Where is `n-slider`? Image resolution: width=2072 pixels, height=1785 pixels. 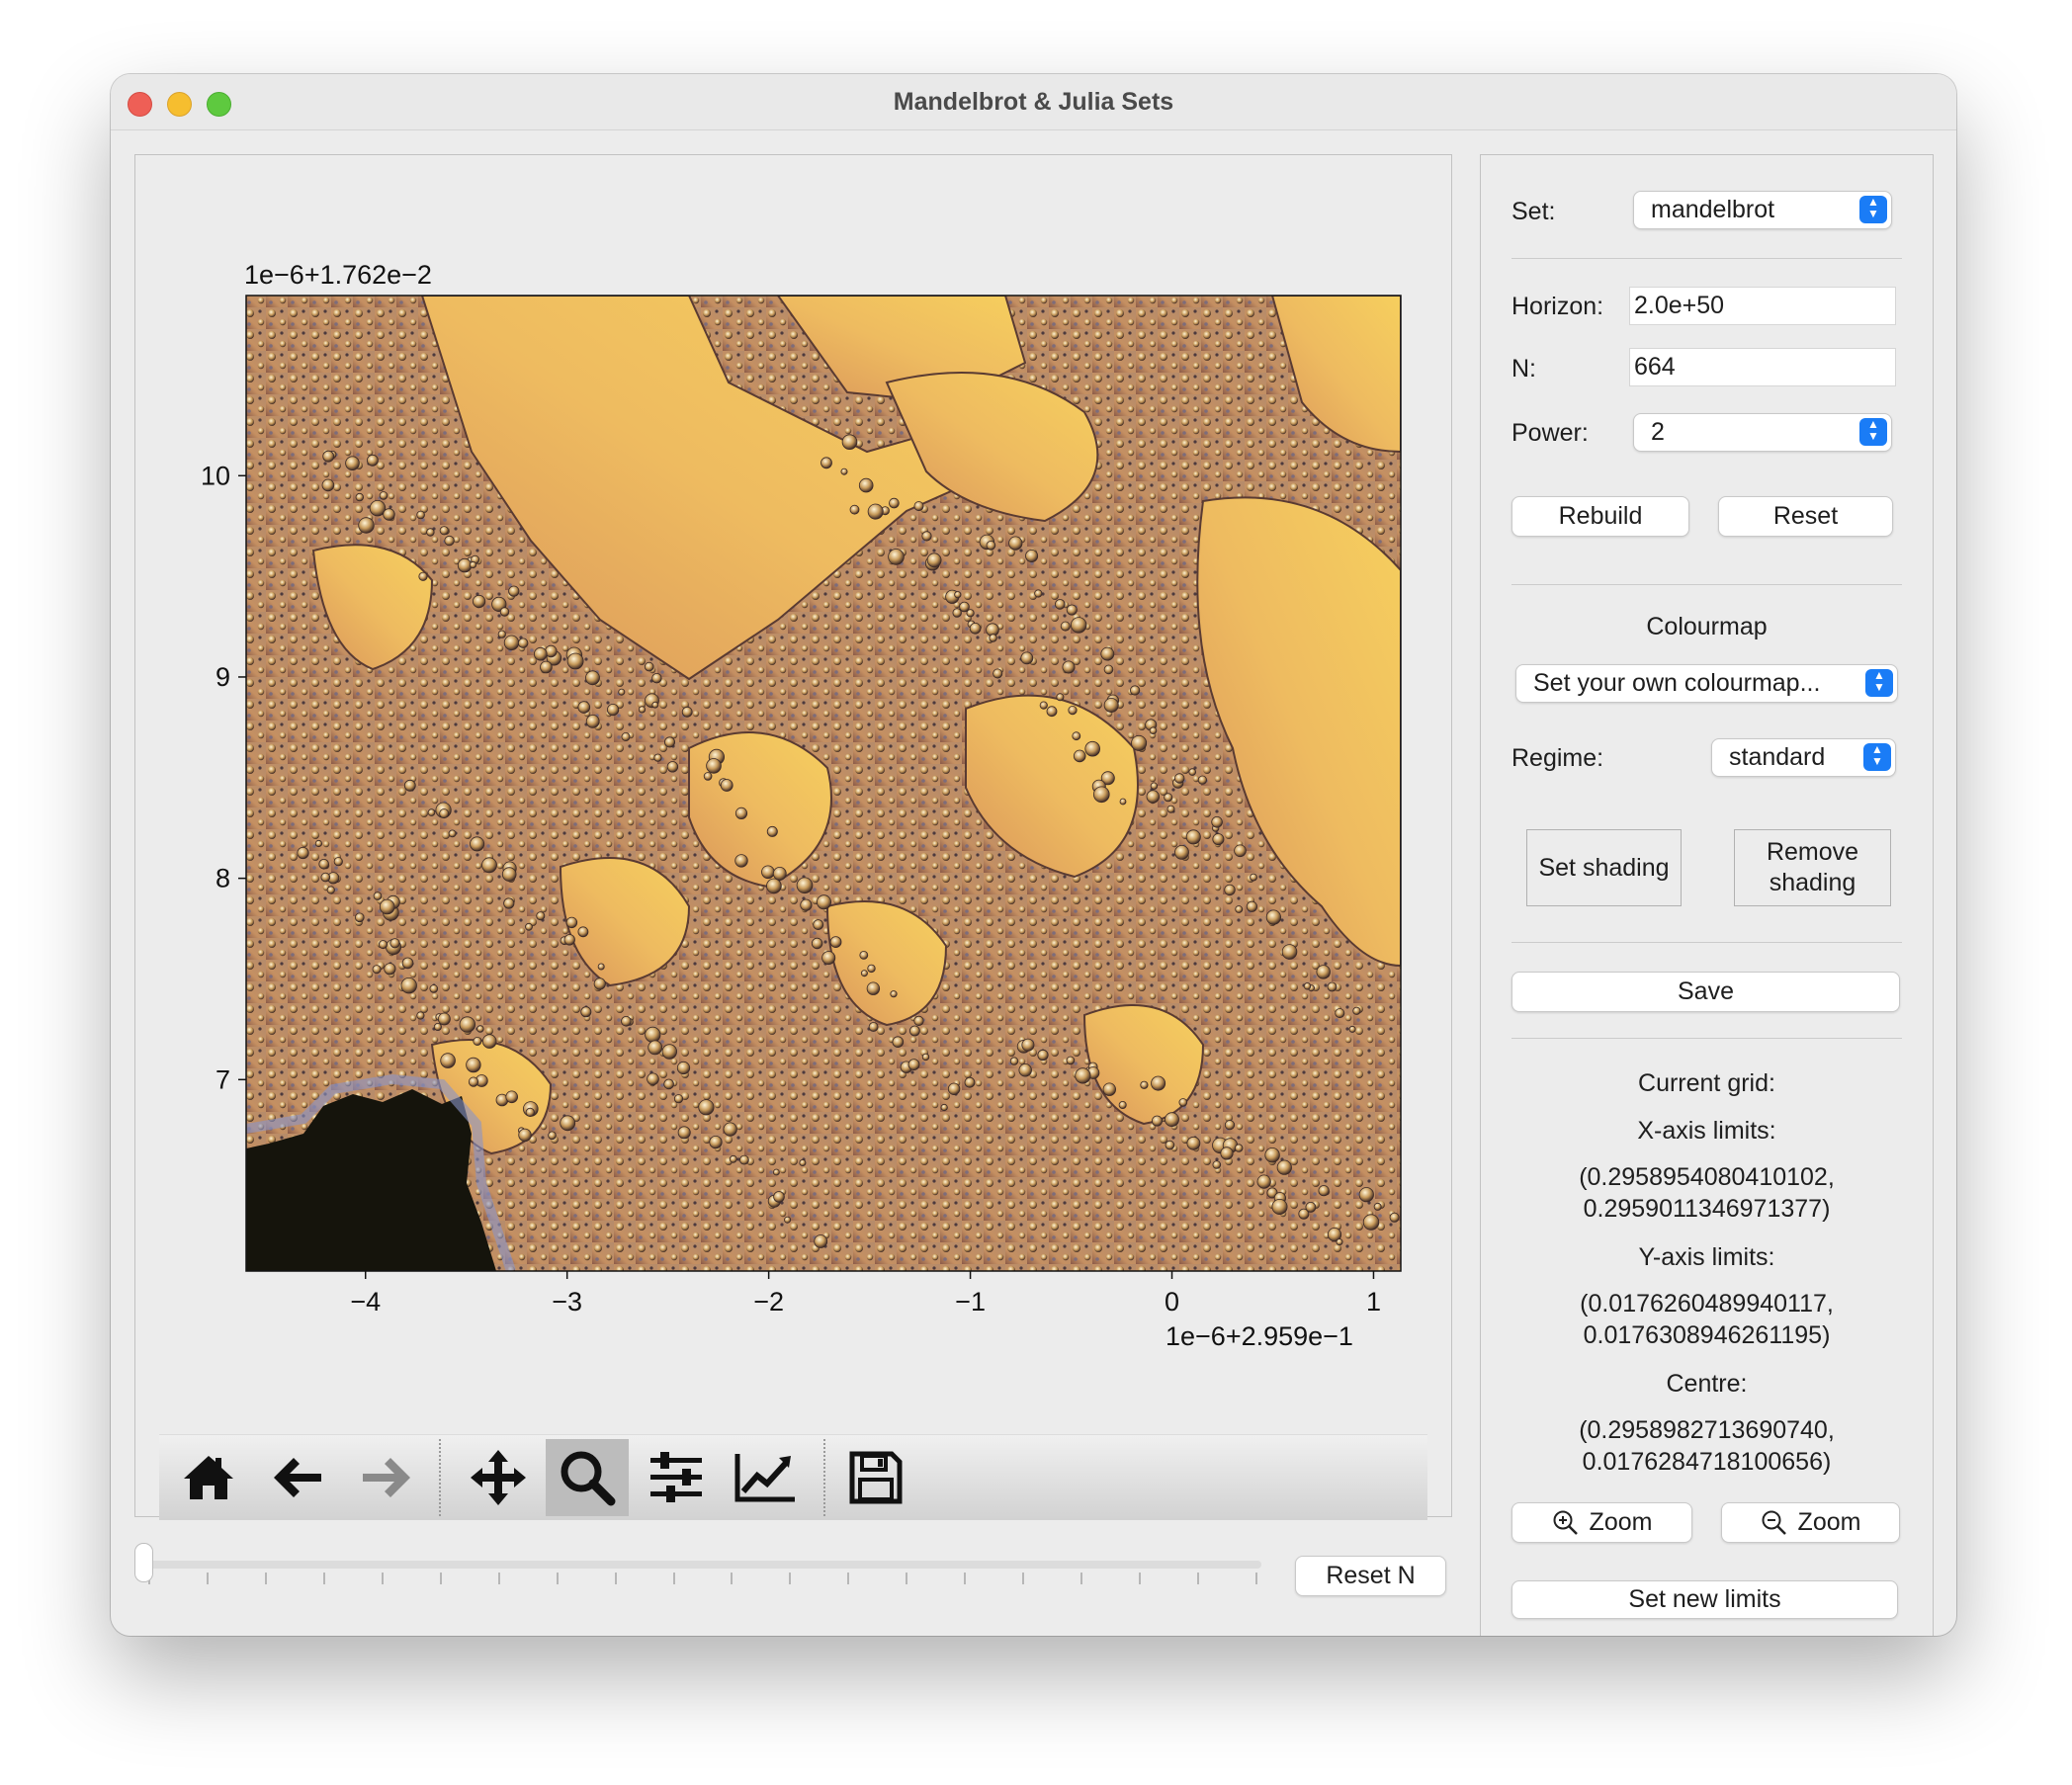
n-slider is located at coordinates (697, 1567).